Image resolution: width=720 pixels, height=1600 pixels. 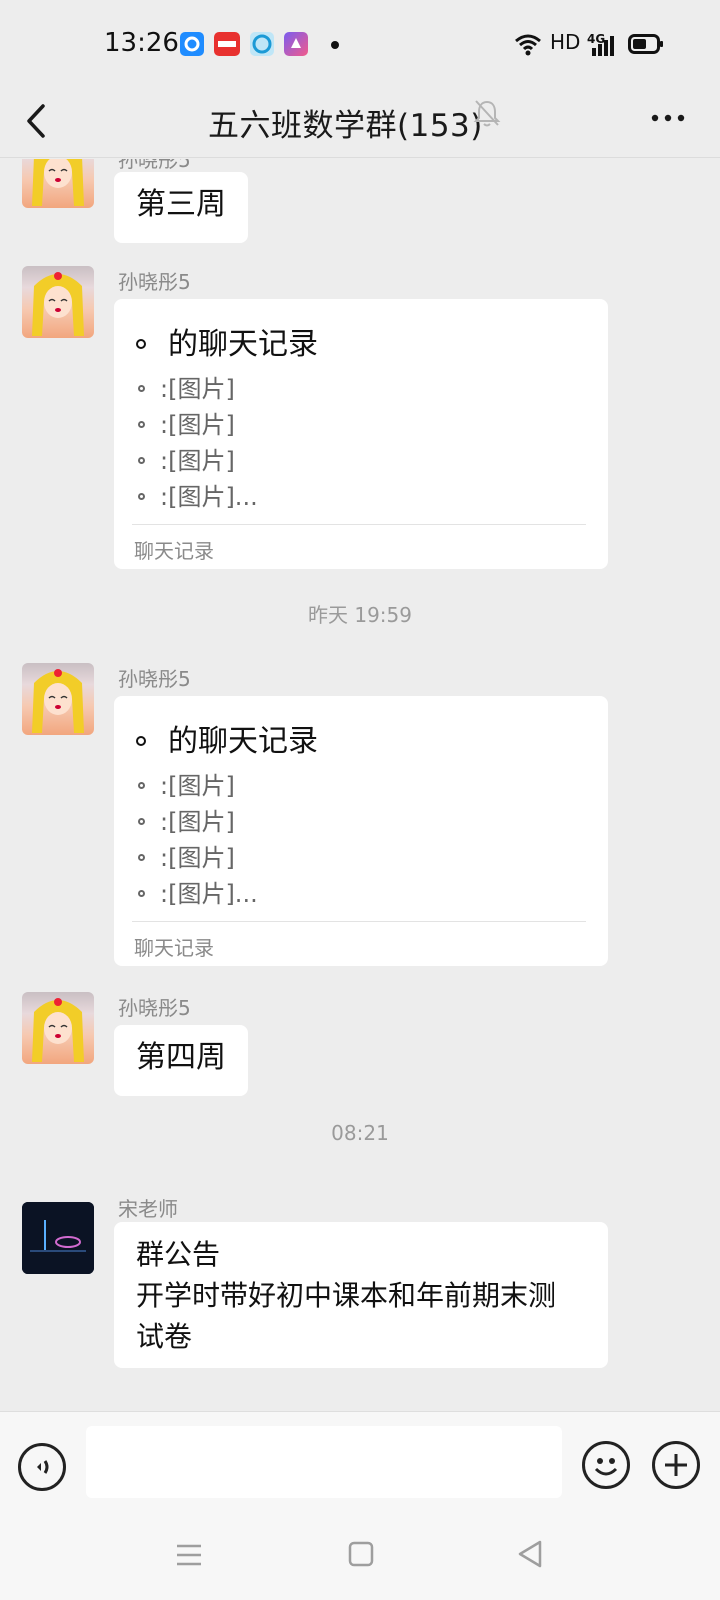 I want to click on network-label: HD, so click(x=565, y=42).